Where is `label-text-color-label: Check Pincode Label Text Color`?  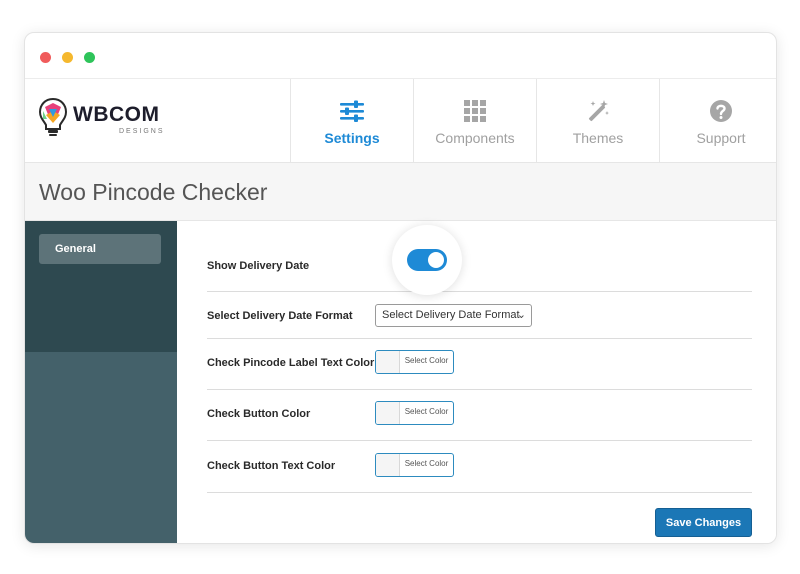
label-text-color-label: Check Pincode Label Text Color is located at coordinates (291, 363).